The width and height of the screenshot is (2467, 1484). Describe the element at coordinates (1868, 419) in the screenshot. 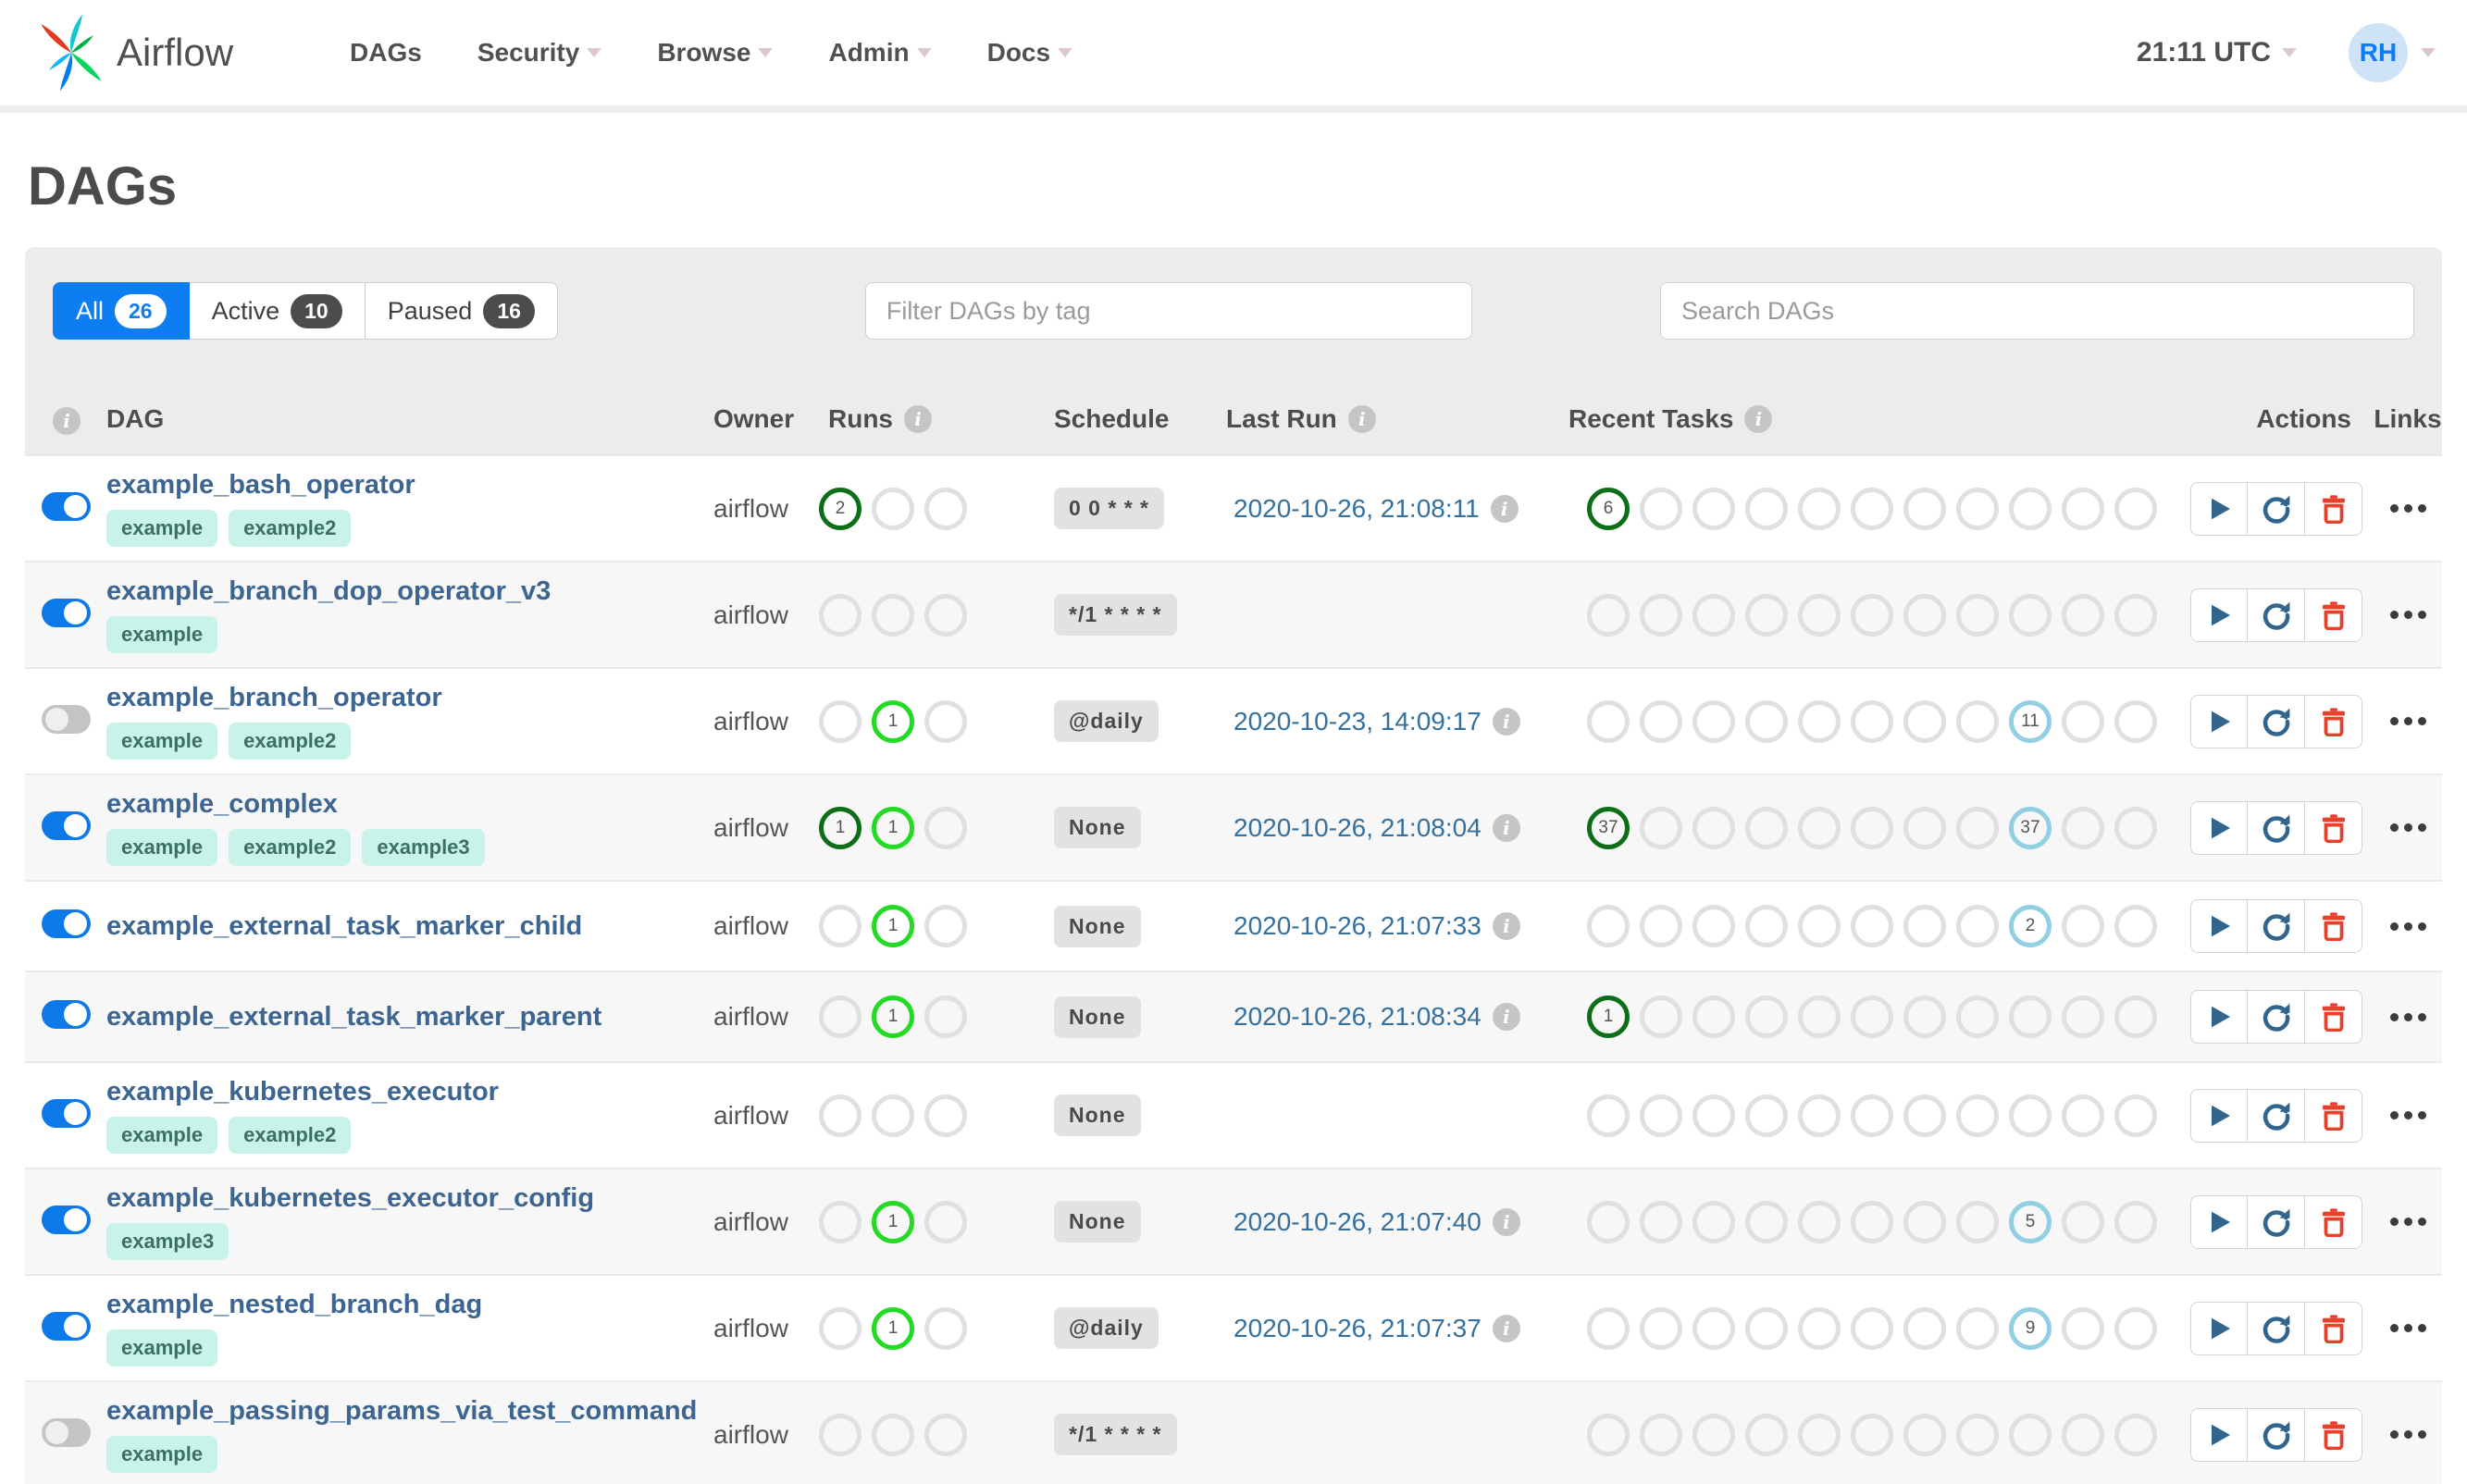

I see `column-recent-tasks: Recent Tasks i` at that location.